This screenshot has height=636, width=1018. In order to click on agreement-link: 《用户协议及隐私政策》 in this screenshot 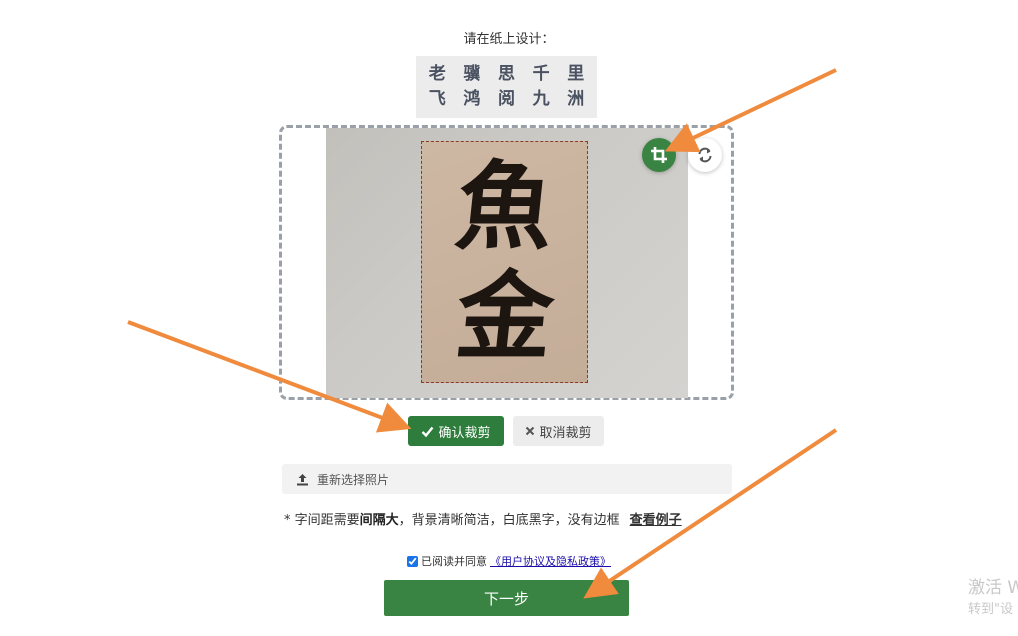, I will do `click(550, 561)`.